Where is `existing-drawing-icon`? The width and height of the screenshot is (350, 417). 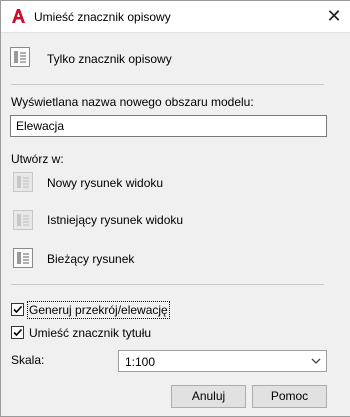 existing-drawing-icon is located at coordinates (23, 220).